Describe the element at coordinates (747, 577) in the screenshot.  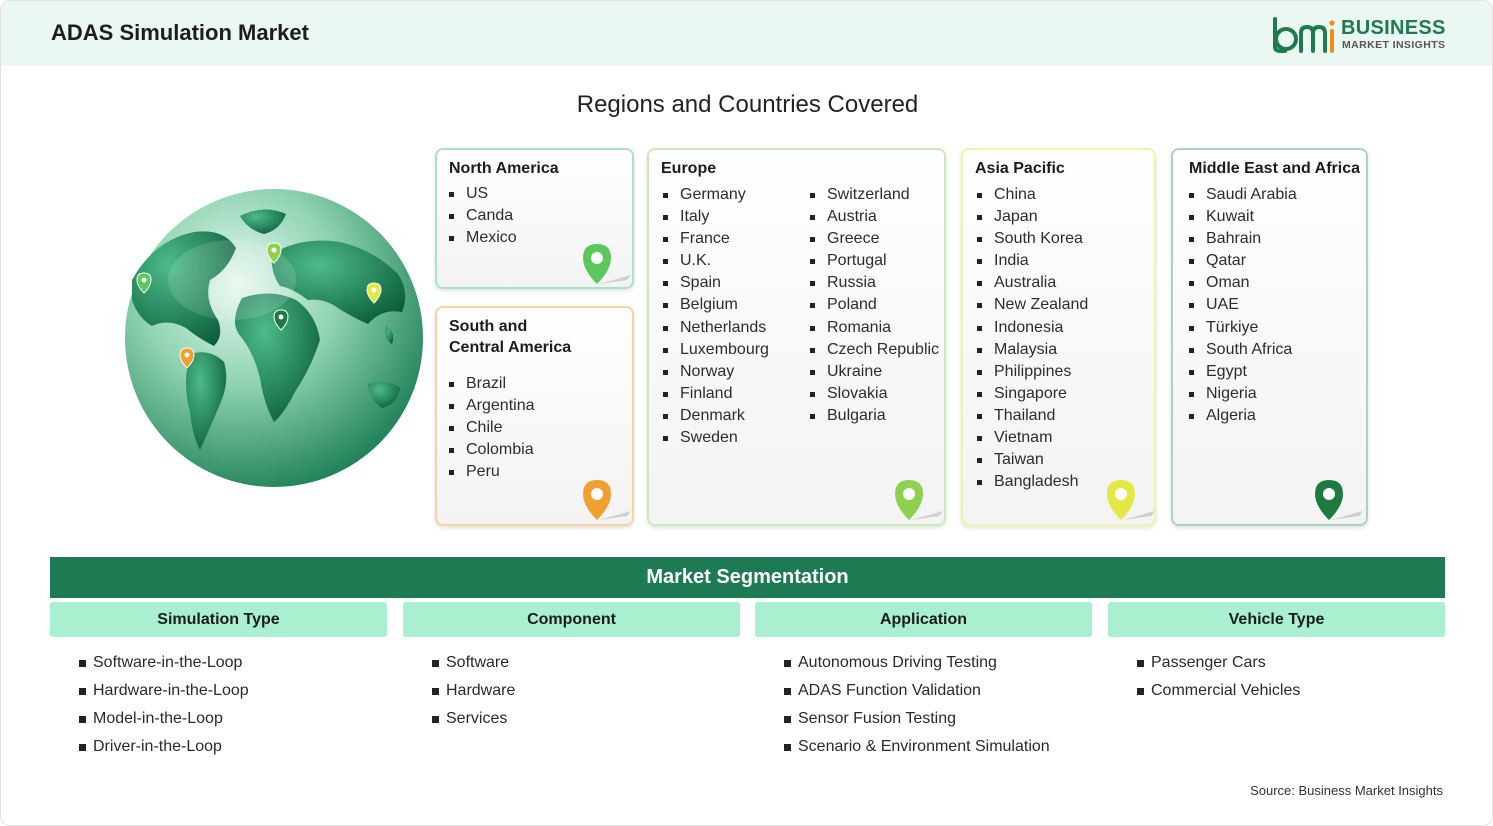
I see `segmentation-title-bar: Market Segmentation` at that location.